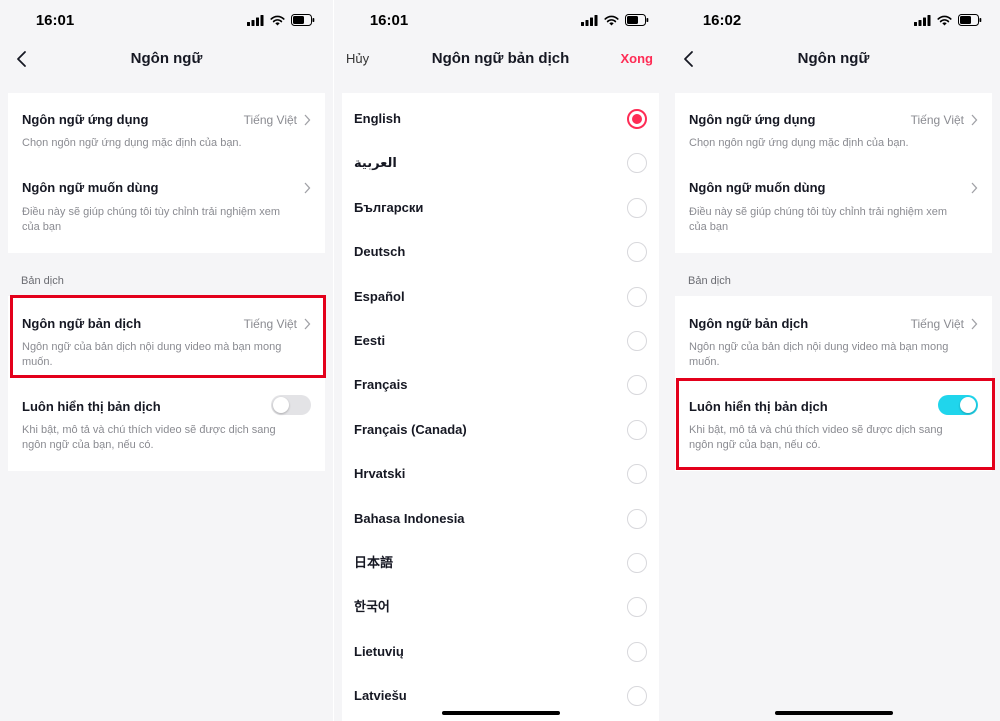  Describe the element at coordinates (281, 405) in the screenshot. I see `toggle-knob` at that location.